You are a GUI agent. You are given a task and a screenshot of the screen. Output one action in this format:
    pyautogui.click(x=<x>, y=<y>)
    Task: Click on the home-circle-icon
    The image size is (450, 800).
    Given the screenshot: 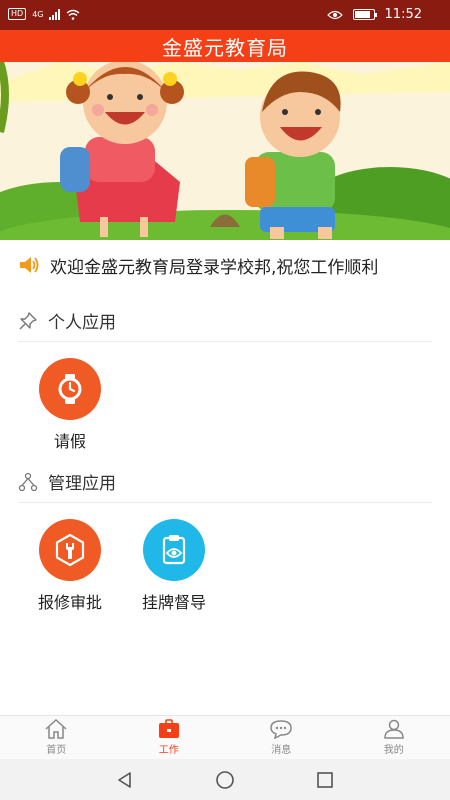 What is the action you would take?
    pyautogui.click(x=225, y=780)
    